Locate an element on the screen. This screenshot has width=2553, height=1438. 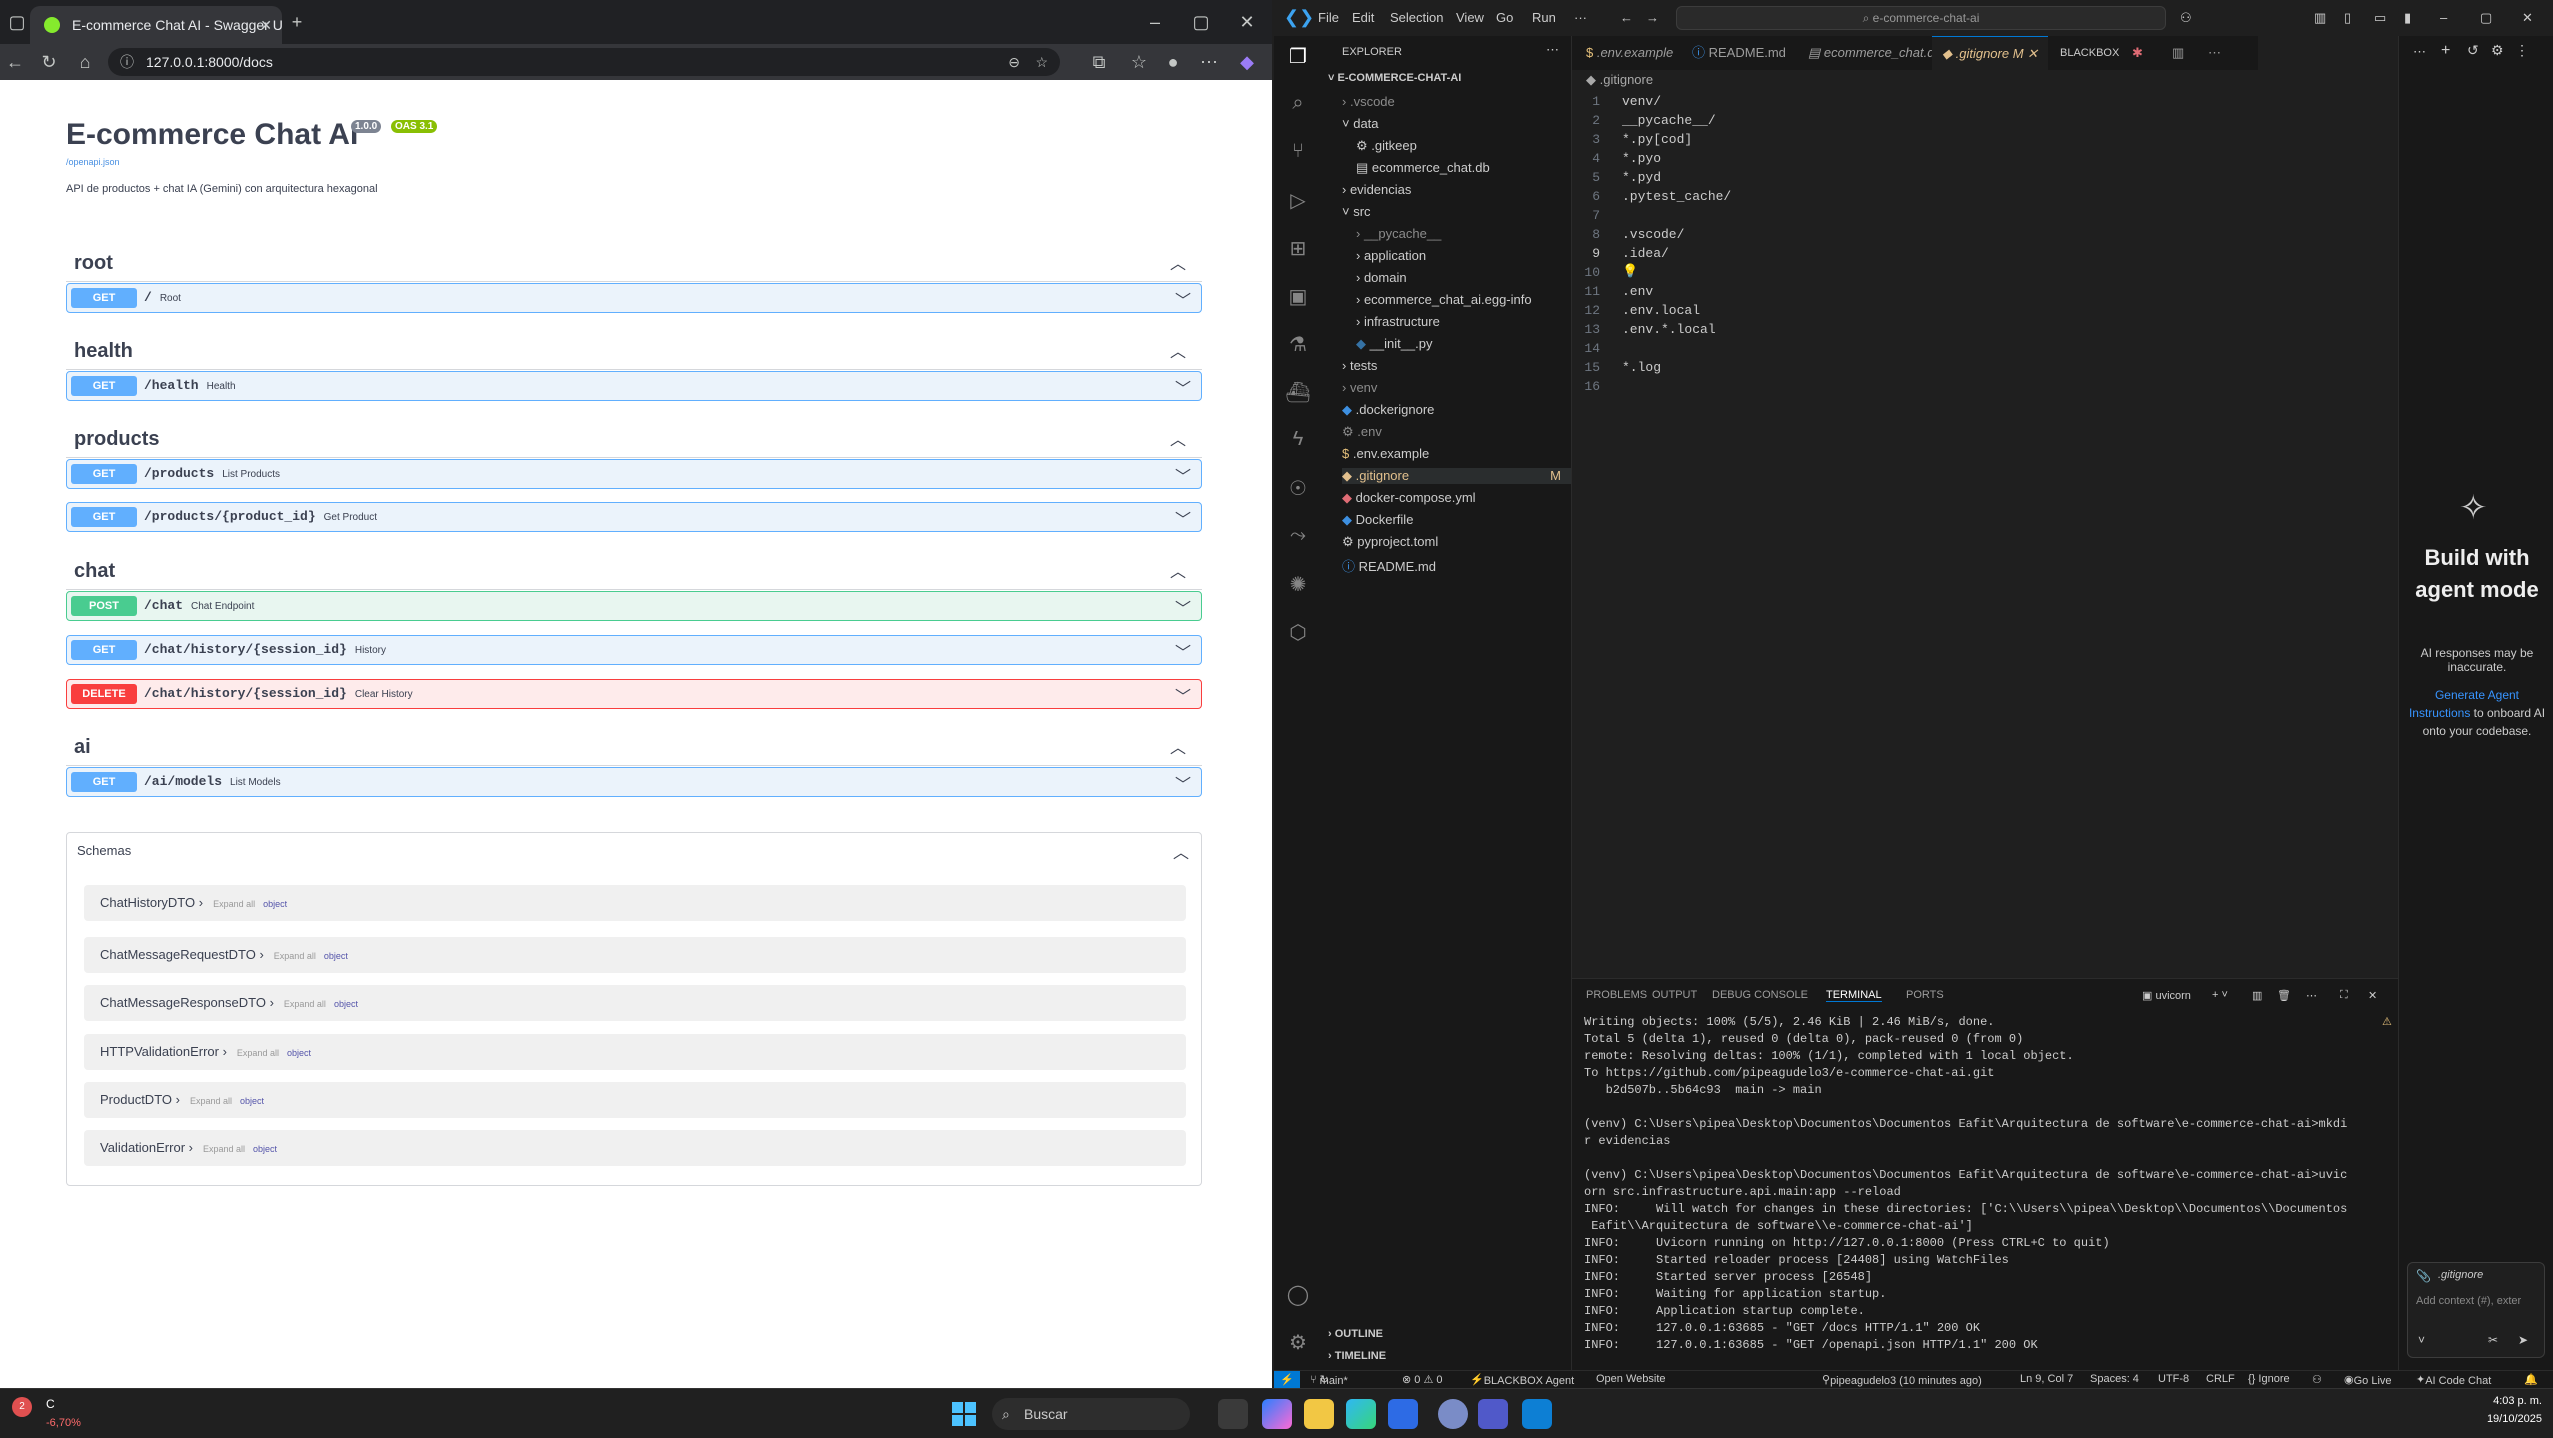
timeline-section: › TIMELINE is located at coordinates (1357, 1356).